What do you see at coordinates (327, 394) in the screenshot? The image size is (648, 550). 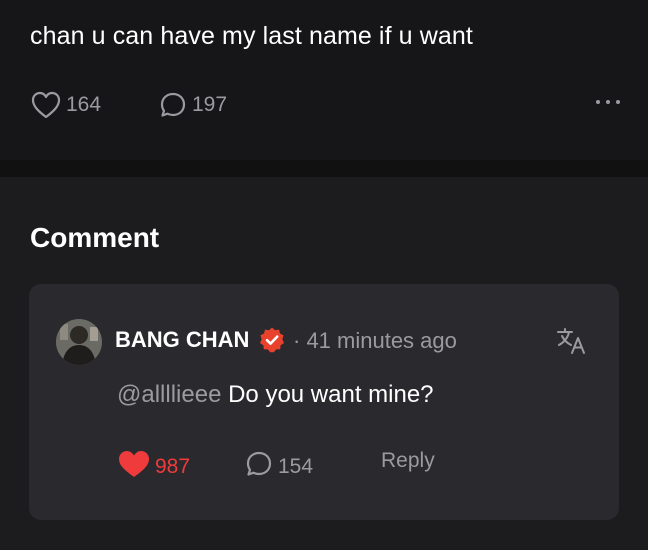 I see `comment-message: Do you want mine?` at bounding box center [327, 394].